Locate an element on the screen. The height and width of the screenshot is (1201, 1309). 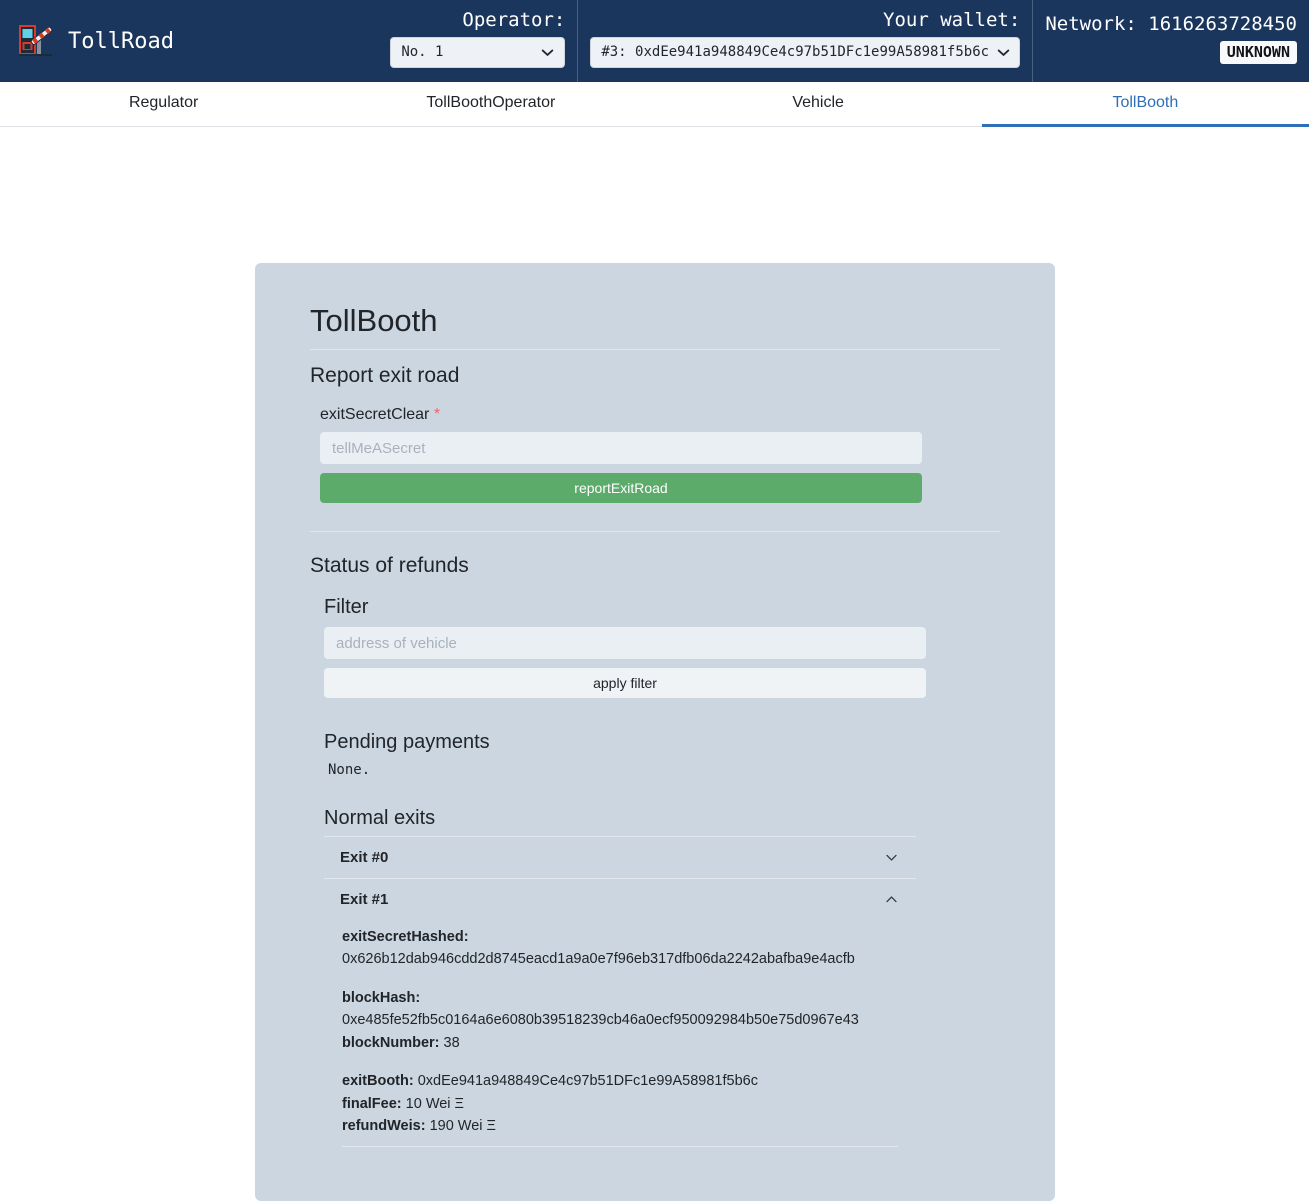
block-hash-key: blockHash: is located at coordinates (381, 997).